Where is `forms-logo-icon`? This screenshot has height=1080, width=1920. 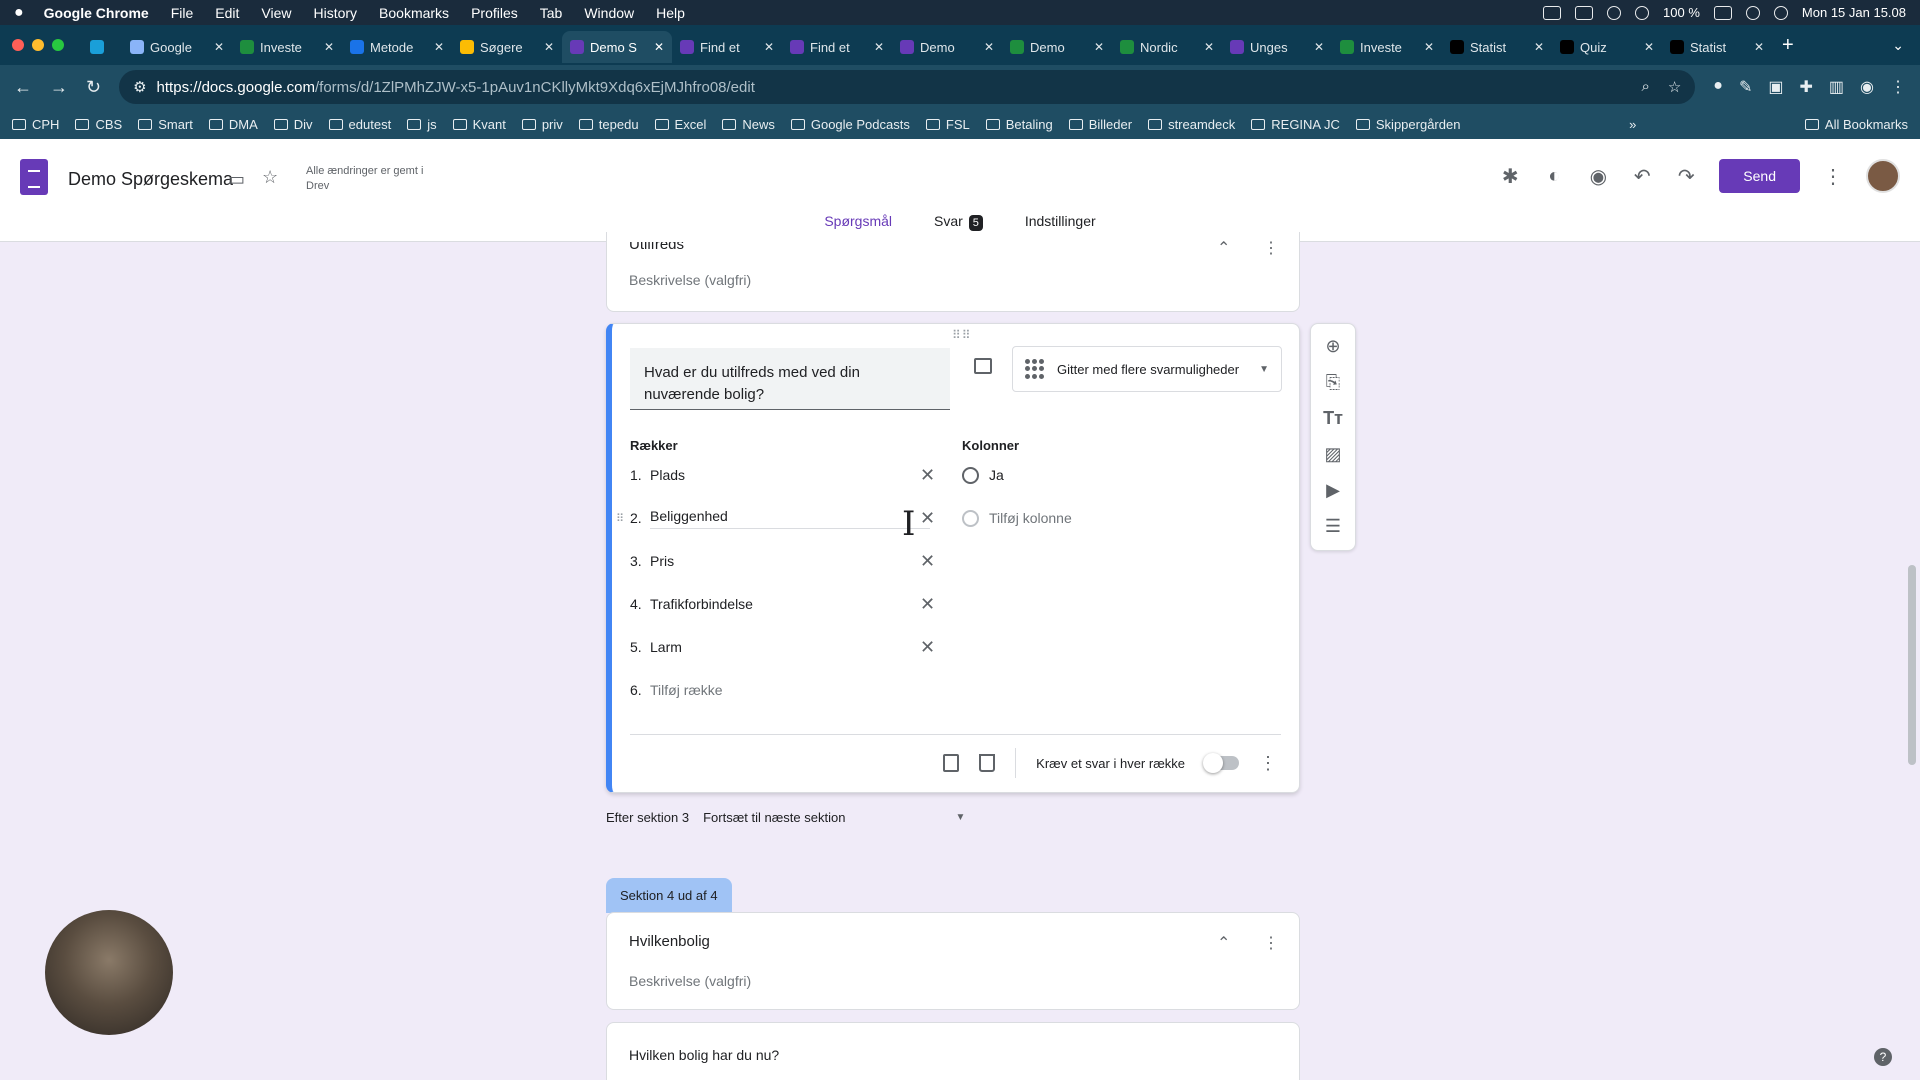
forms-logo-icon is located at coordinates (34, 177).